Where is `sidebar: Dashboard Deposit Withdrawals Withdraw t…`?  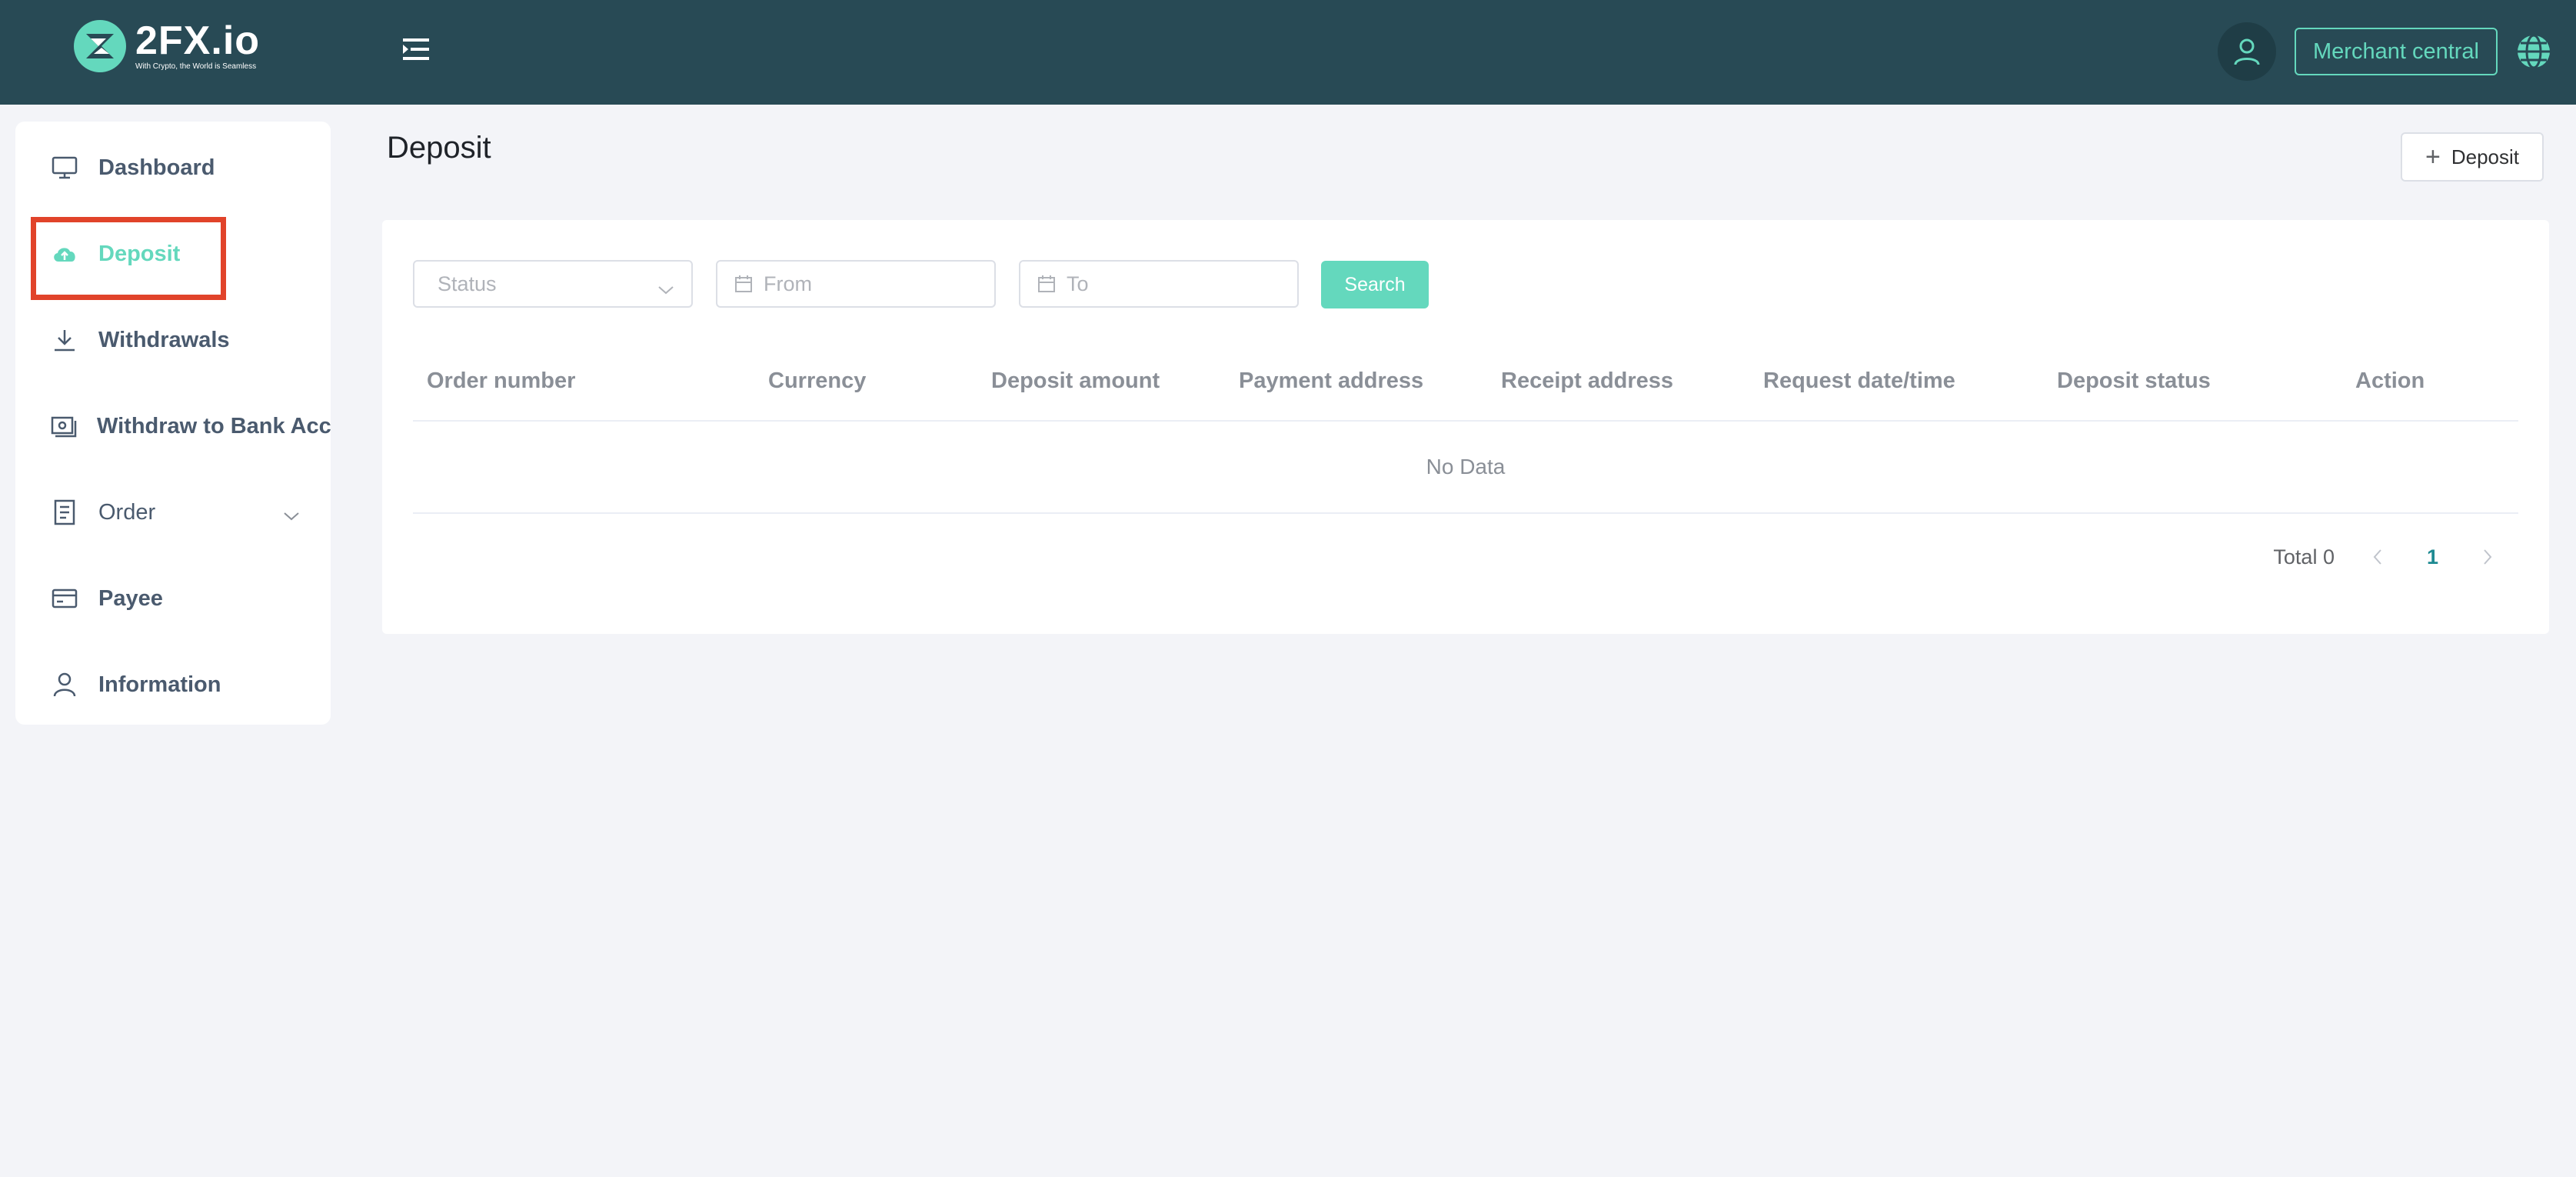 sidebar: Dashboard Deposit Withdrawals Withdraw t… is located at coordinates (173, 424).